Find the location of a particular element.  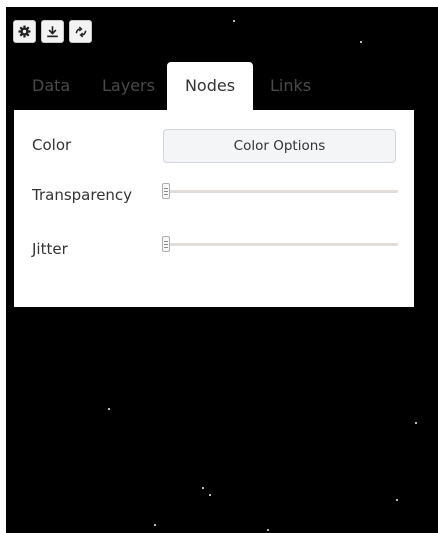

tab-bar: Data Layers Nodes Links is located at coordinates (214, 86).